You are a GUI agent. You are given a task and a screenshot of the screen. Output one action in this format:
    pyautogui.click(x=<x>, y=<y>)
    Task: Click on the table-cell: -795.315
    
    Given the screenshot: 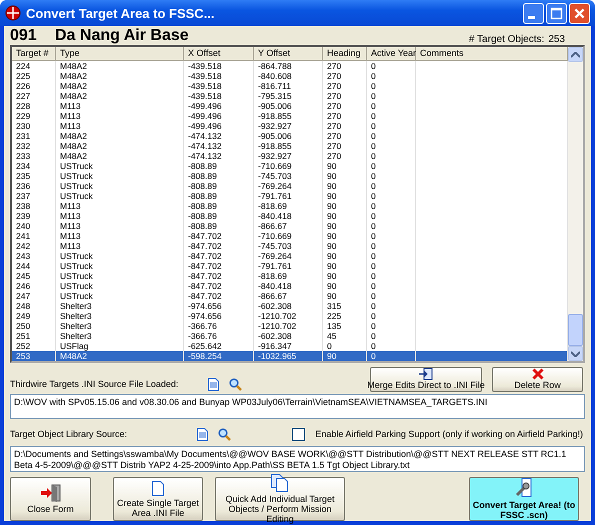 What is the action you would take?
    pyautogui.click(x=288, y=96)
    